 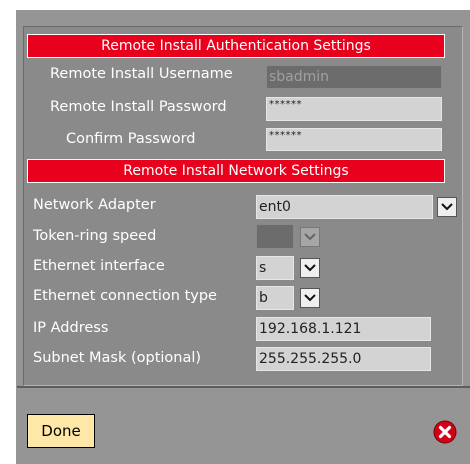 I want to click on ethernet-interface-dropdown-button, so click(x=310, y=268).